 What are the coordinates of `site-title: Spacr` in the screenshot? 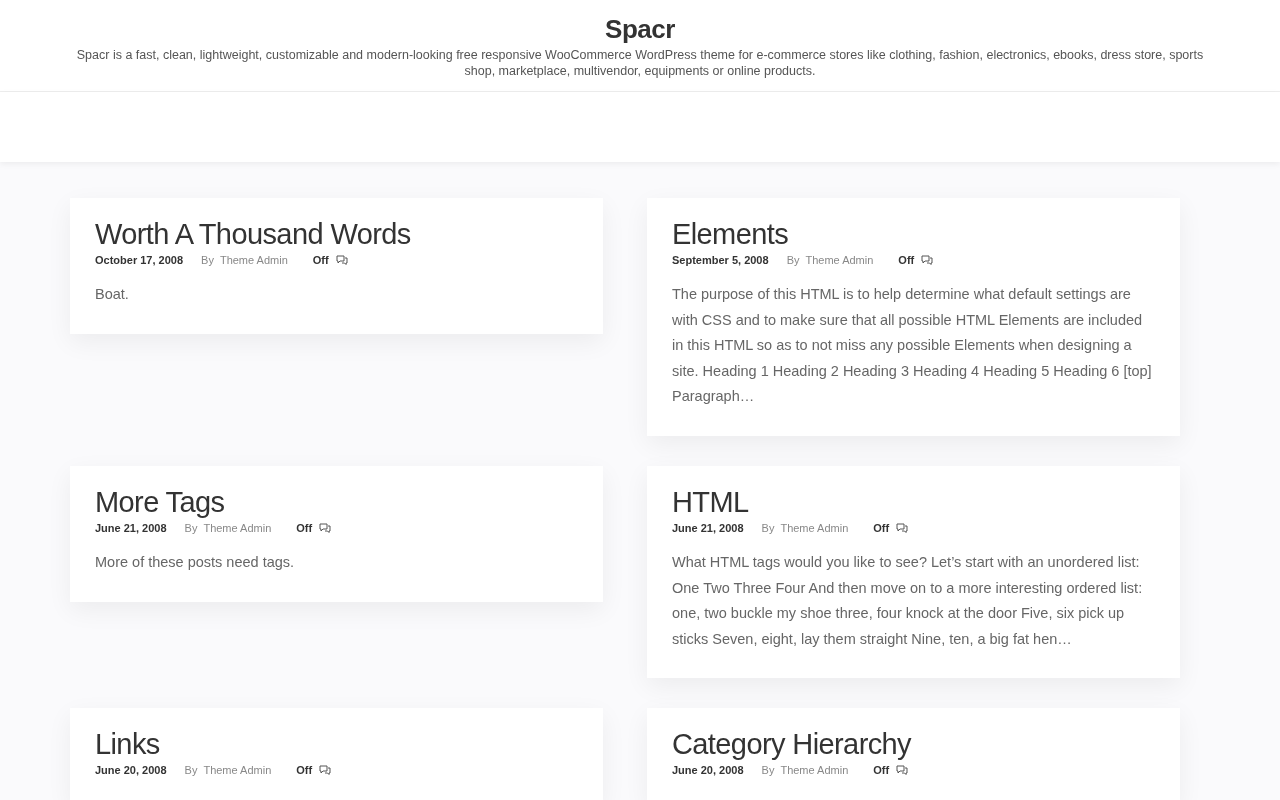 It's located at (640, 29).